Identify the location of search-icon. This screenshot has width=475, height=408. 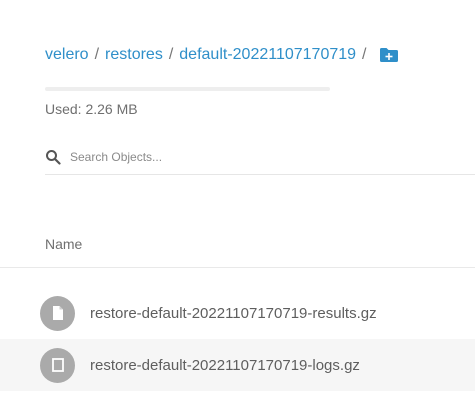
(53, 157).